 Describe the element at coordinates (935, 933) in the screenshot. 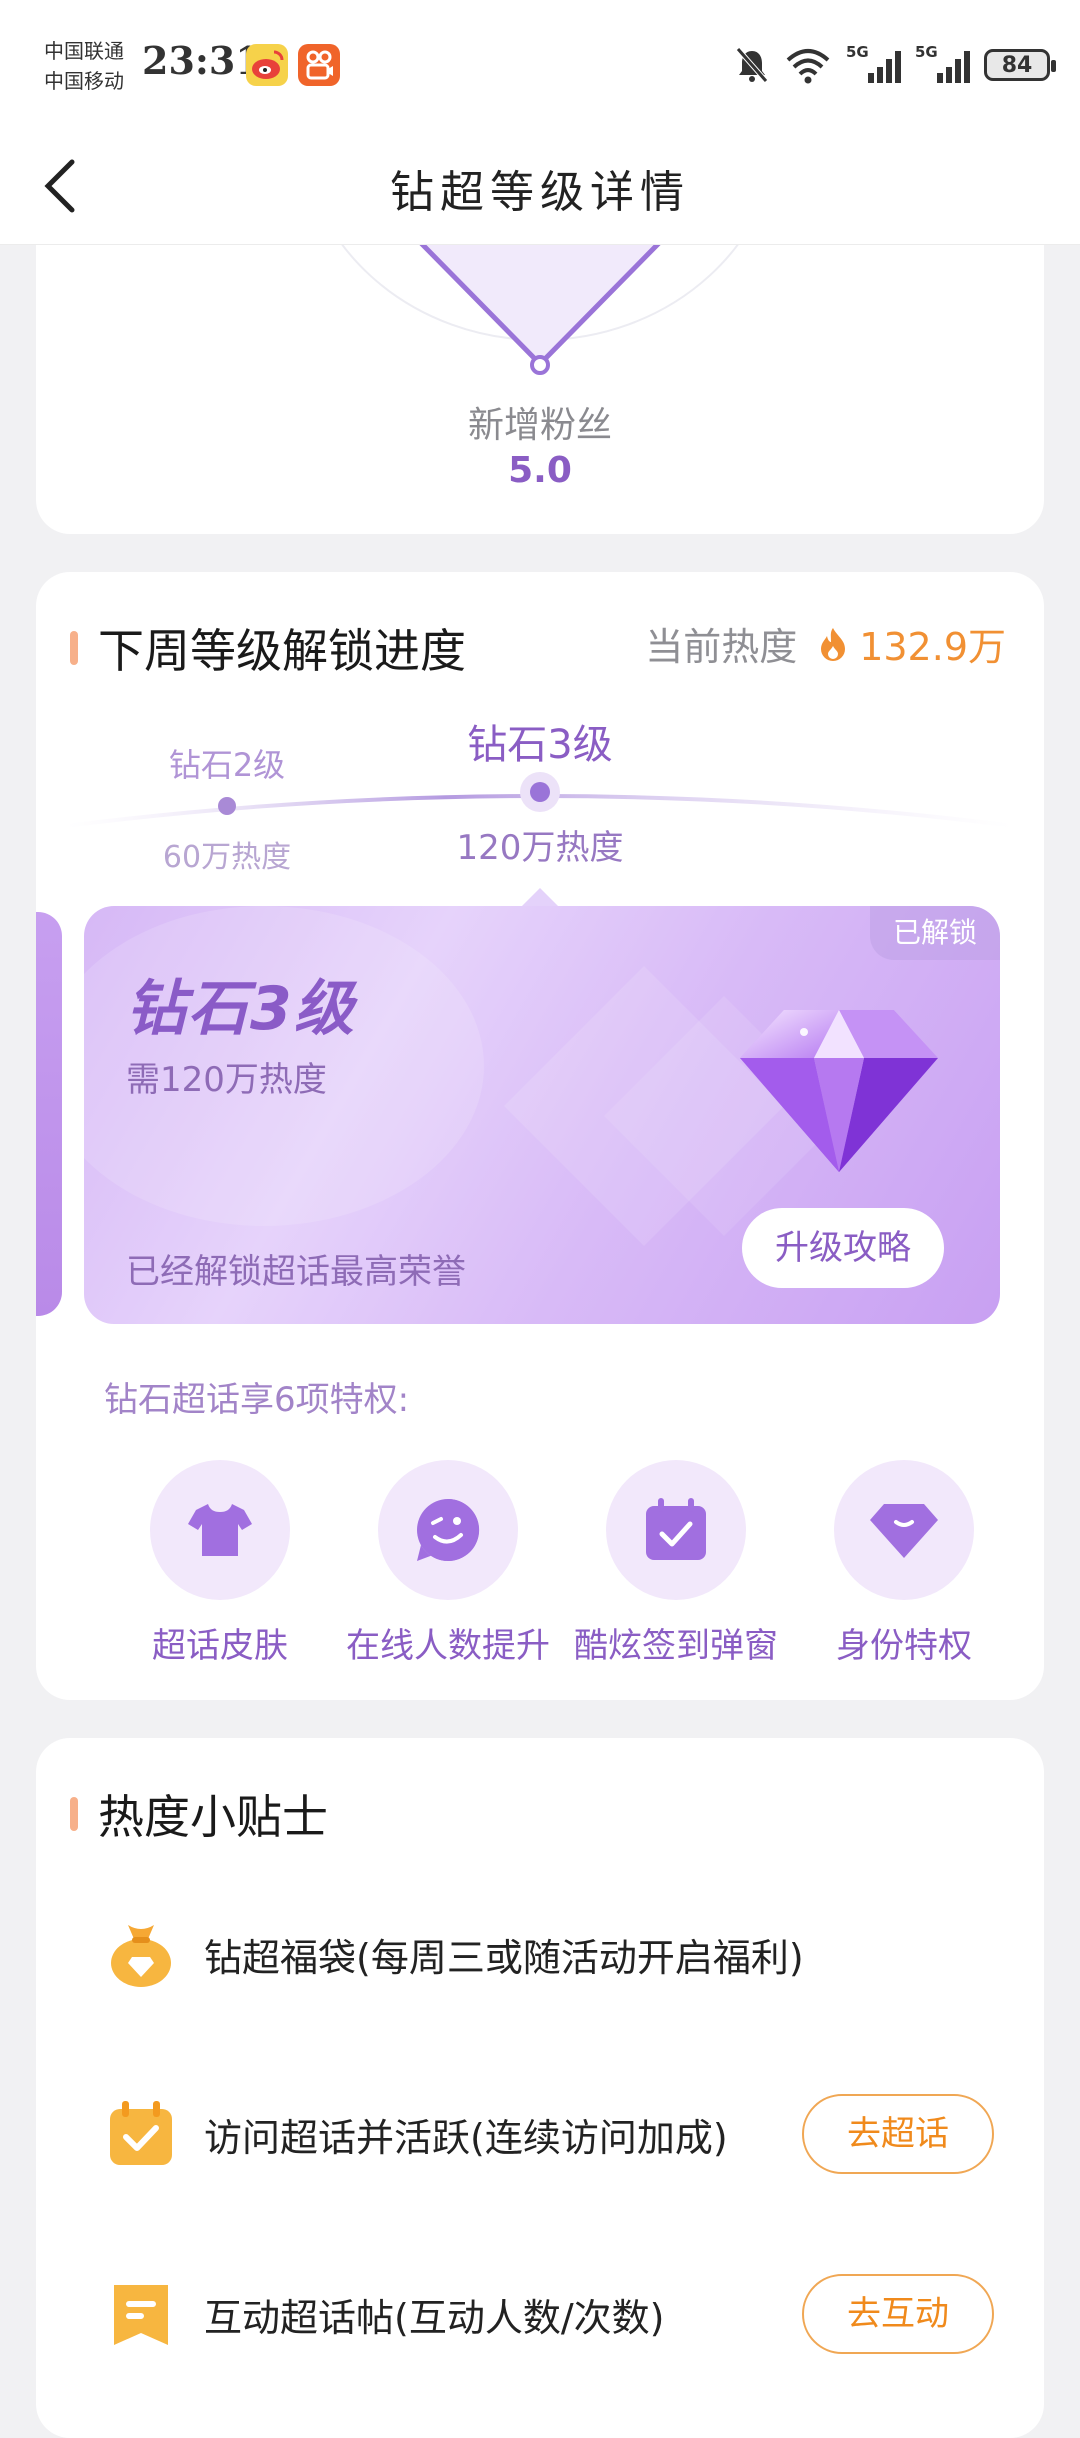

I see `unlocked-badge: 已解锁` at that location.